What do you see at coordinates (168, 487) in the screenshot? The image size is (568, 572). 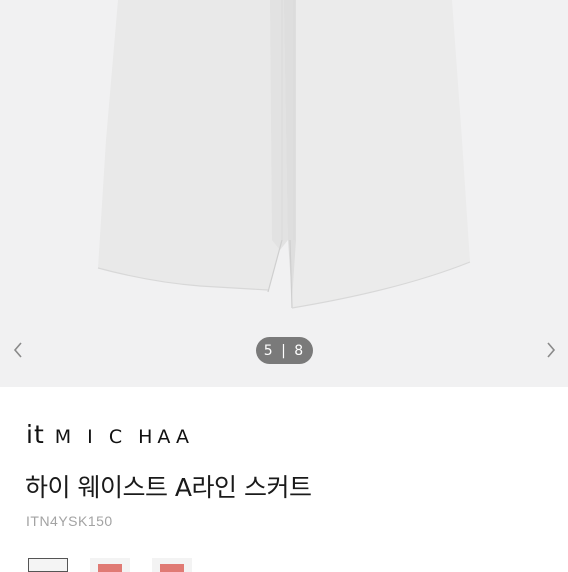 I see `product-title: 하이 웨이스트 A라인 스커트` at bounding box center [168, 487].